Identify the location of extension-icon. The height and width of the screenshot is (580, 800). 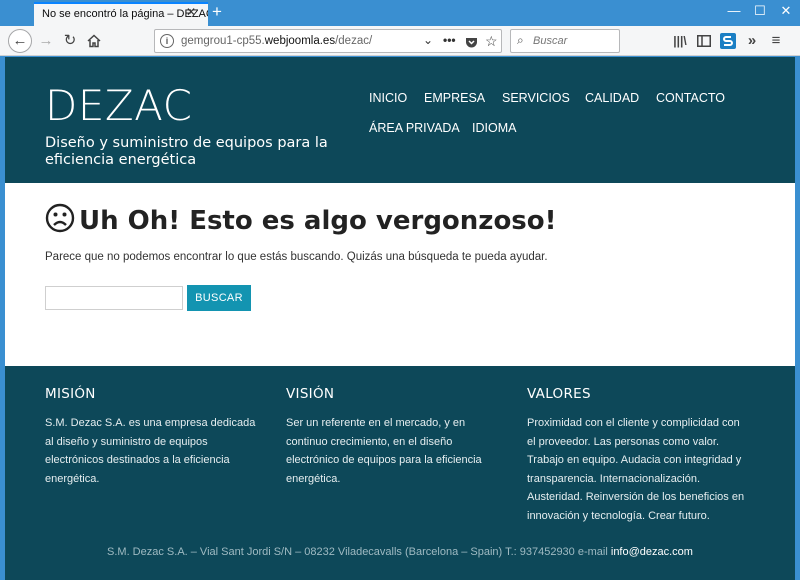
(728, 41).